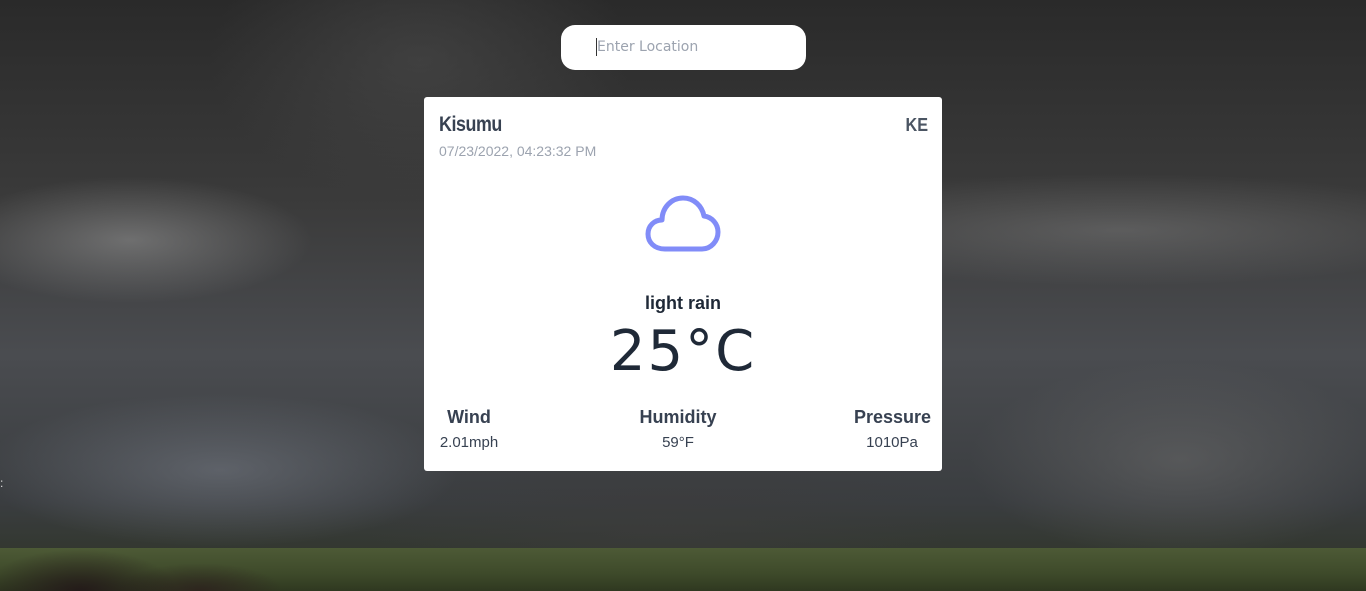  What do you see at coordinates (692, 47) in the screenshot?
I see `location-search-input` at bounding box center [692, 47].